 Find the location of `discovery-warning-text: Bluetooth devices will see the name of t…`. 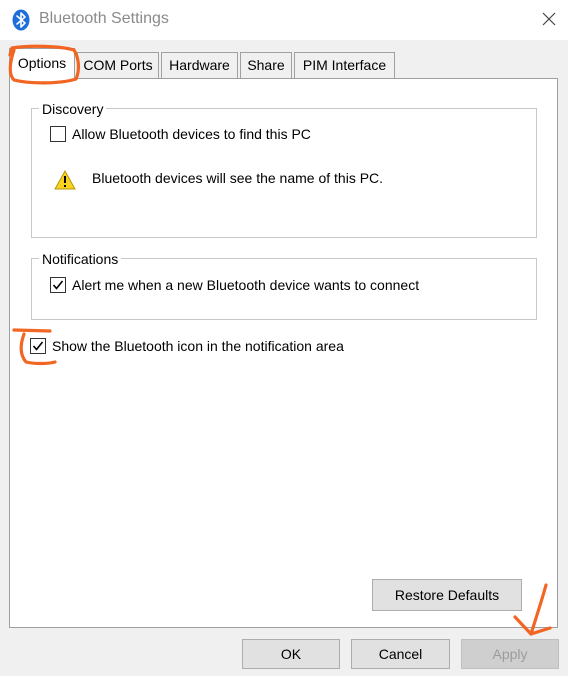

discovery-warning-text: Bluetooth devices will see the name of t… is located at coordinates (238, 178).